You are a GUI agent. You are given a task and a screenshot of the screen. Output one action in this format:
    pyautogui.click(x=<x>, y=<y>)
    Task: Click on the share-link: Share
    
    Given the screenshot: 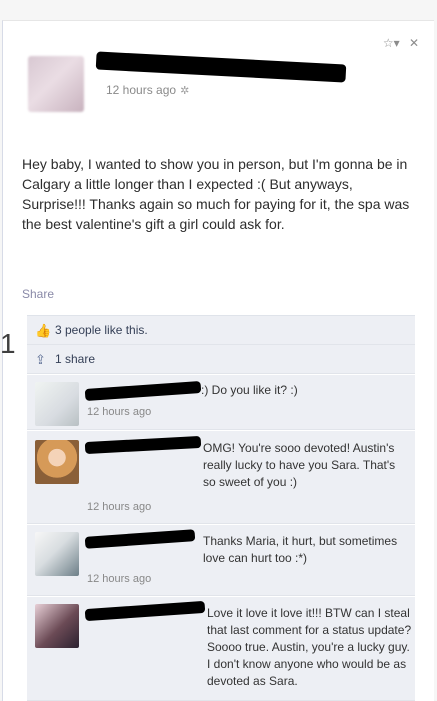 What is the action you would take?
    pyautogui.click(x=38, y=294)
    